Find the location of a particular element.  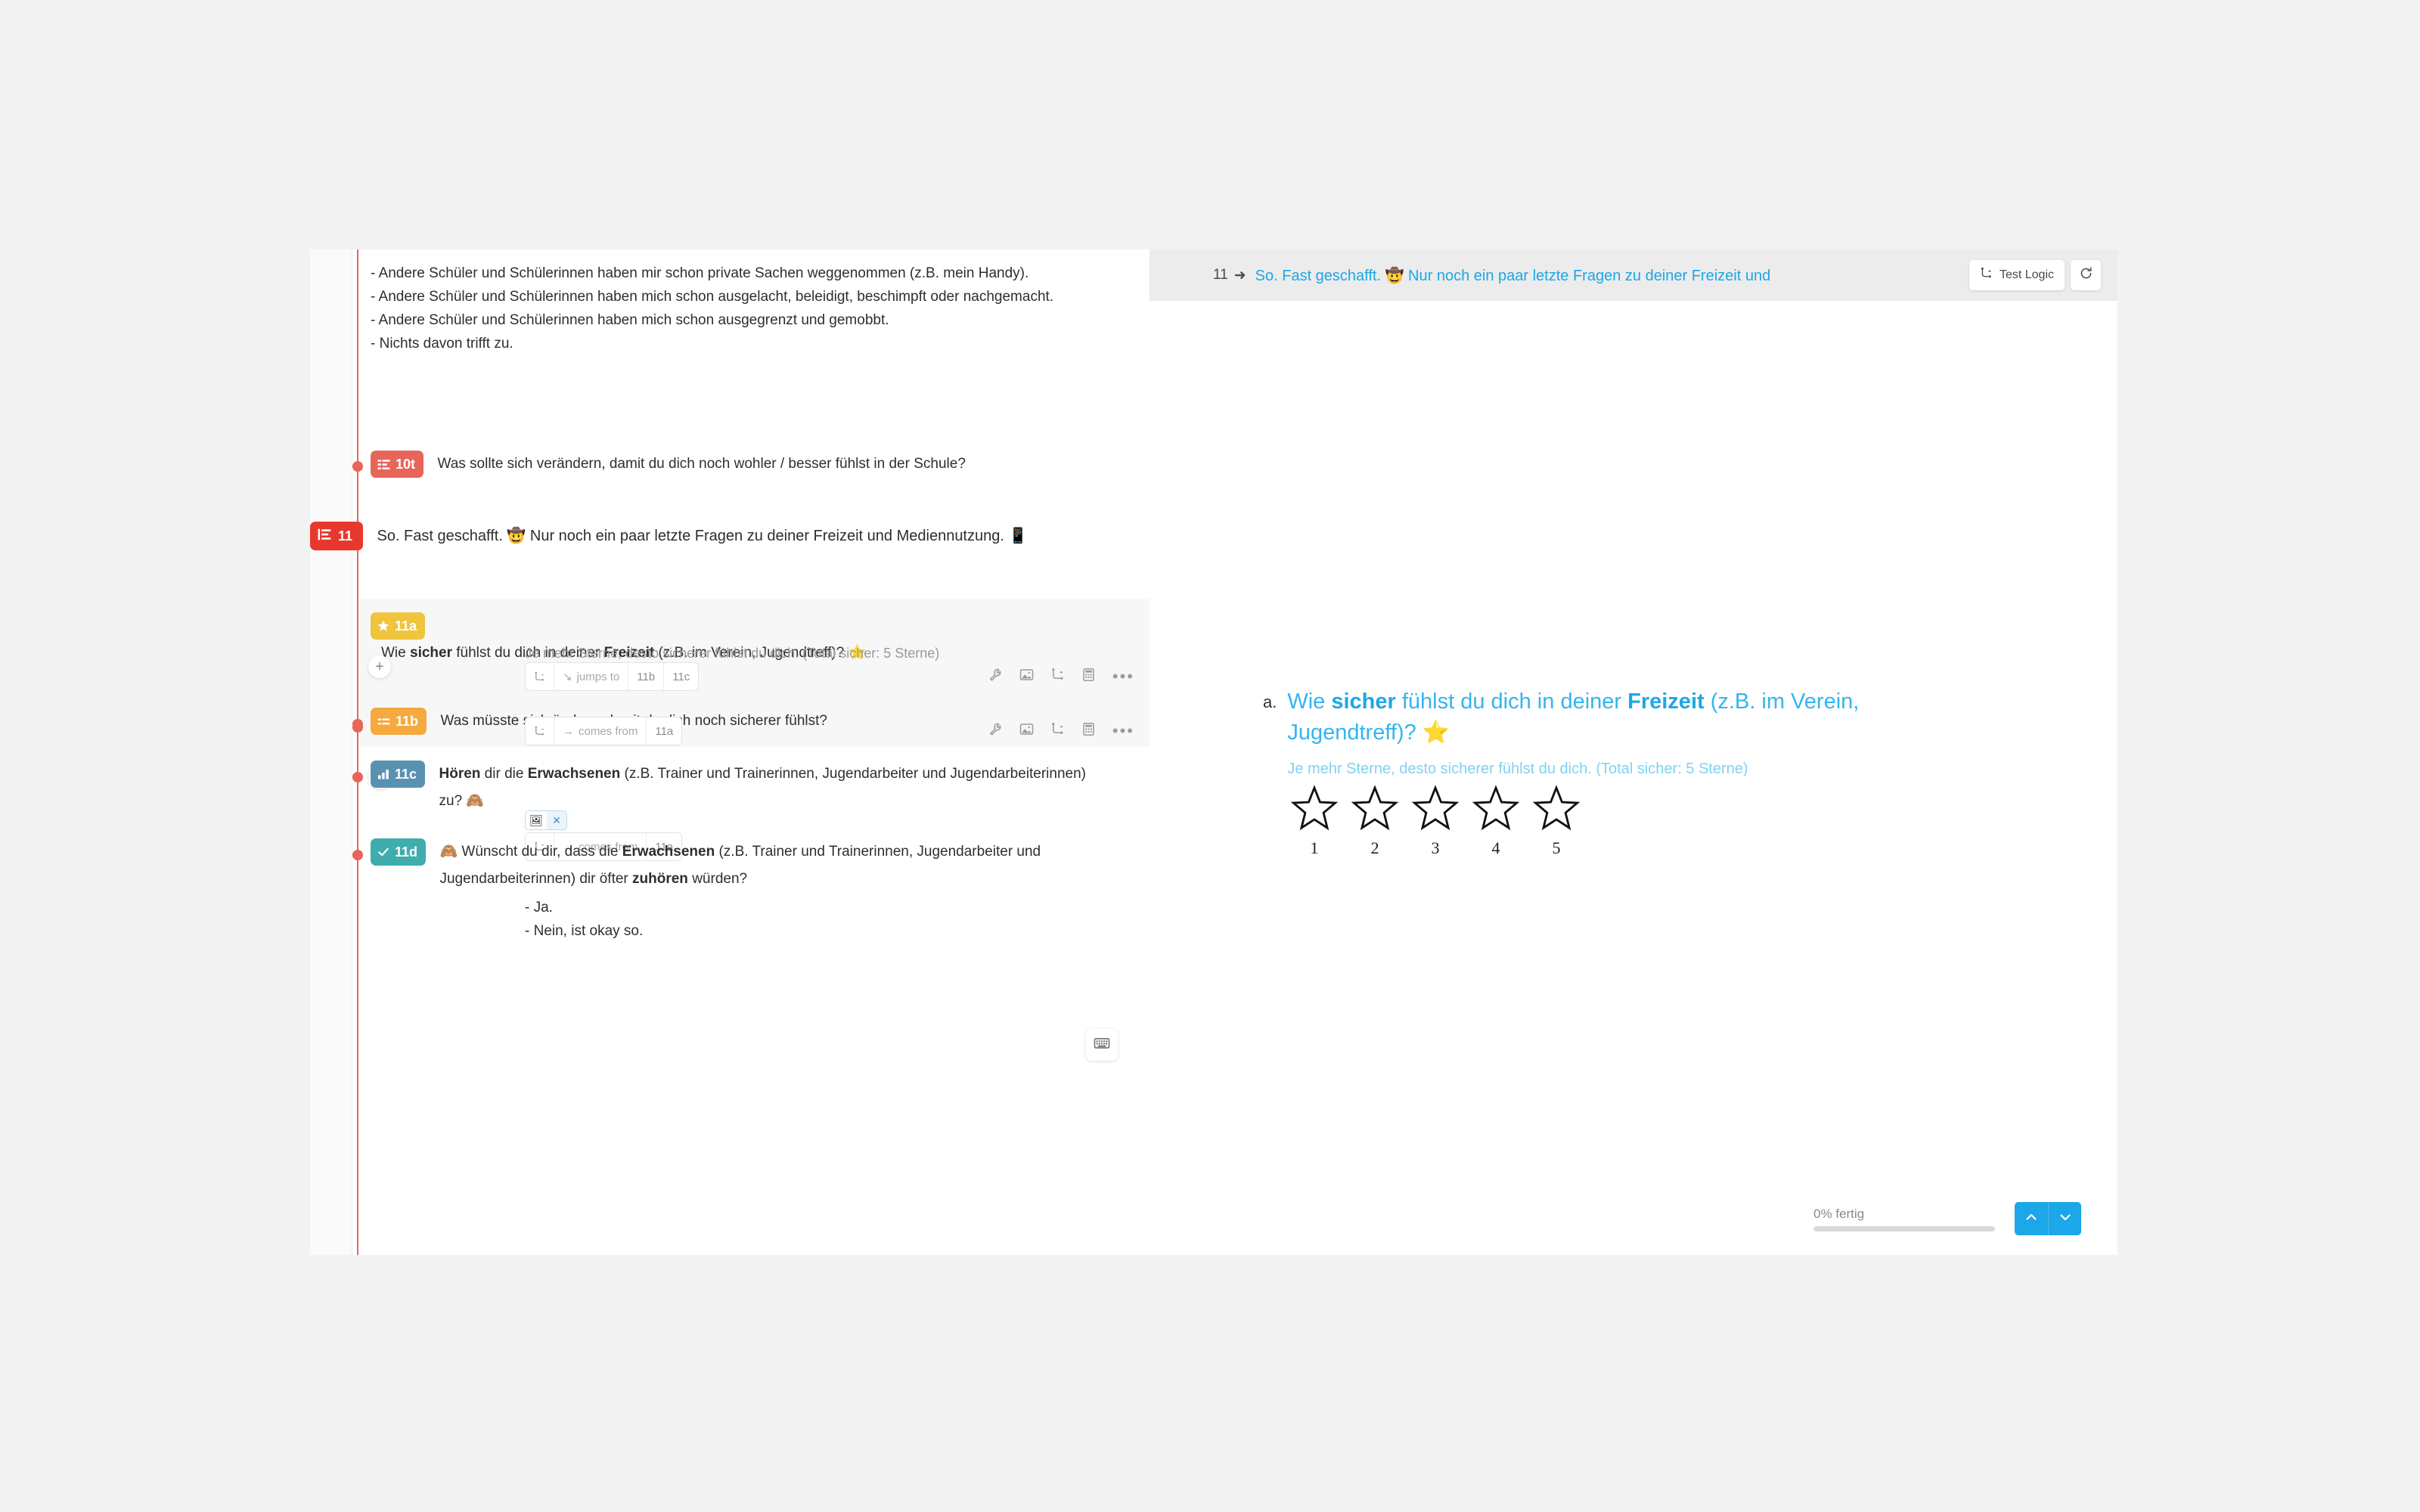

logic-relation-11a: ↘ jumps to is located at coordinates (591, 676).